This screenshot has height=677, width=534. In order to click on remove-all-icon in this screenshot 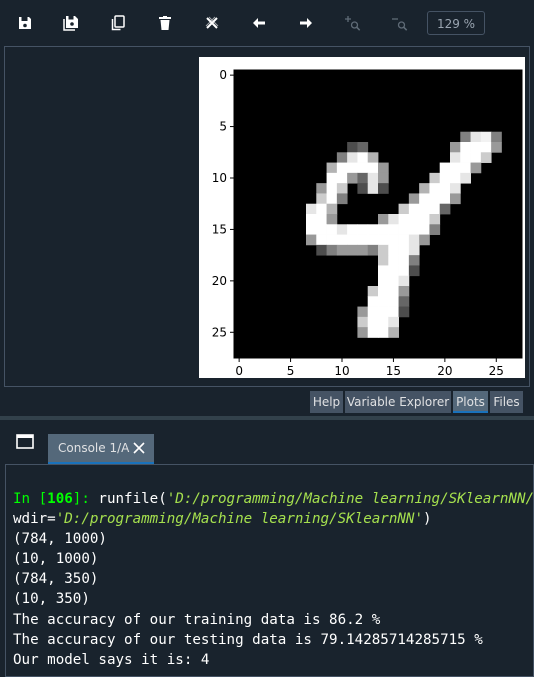, I will do `click(212, 22)`.